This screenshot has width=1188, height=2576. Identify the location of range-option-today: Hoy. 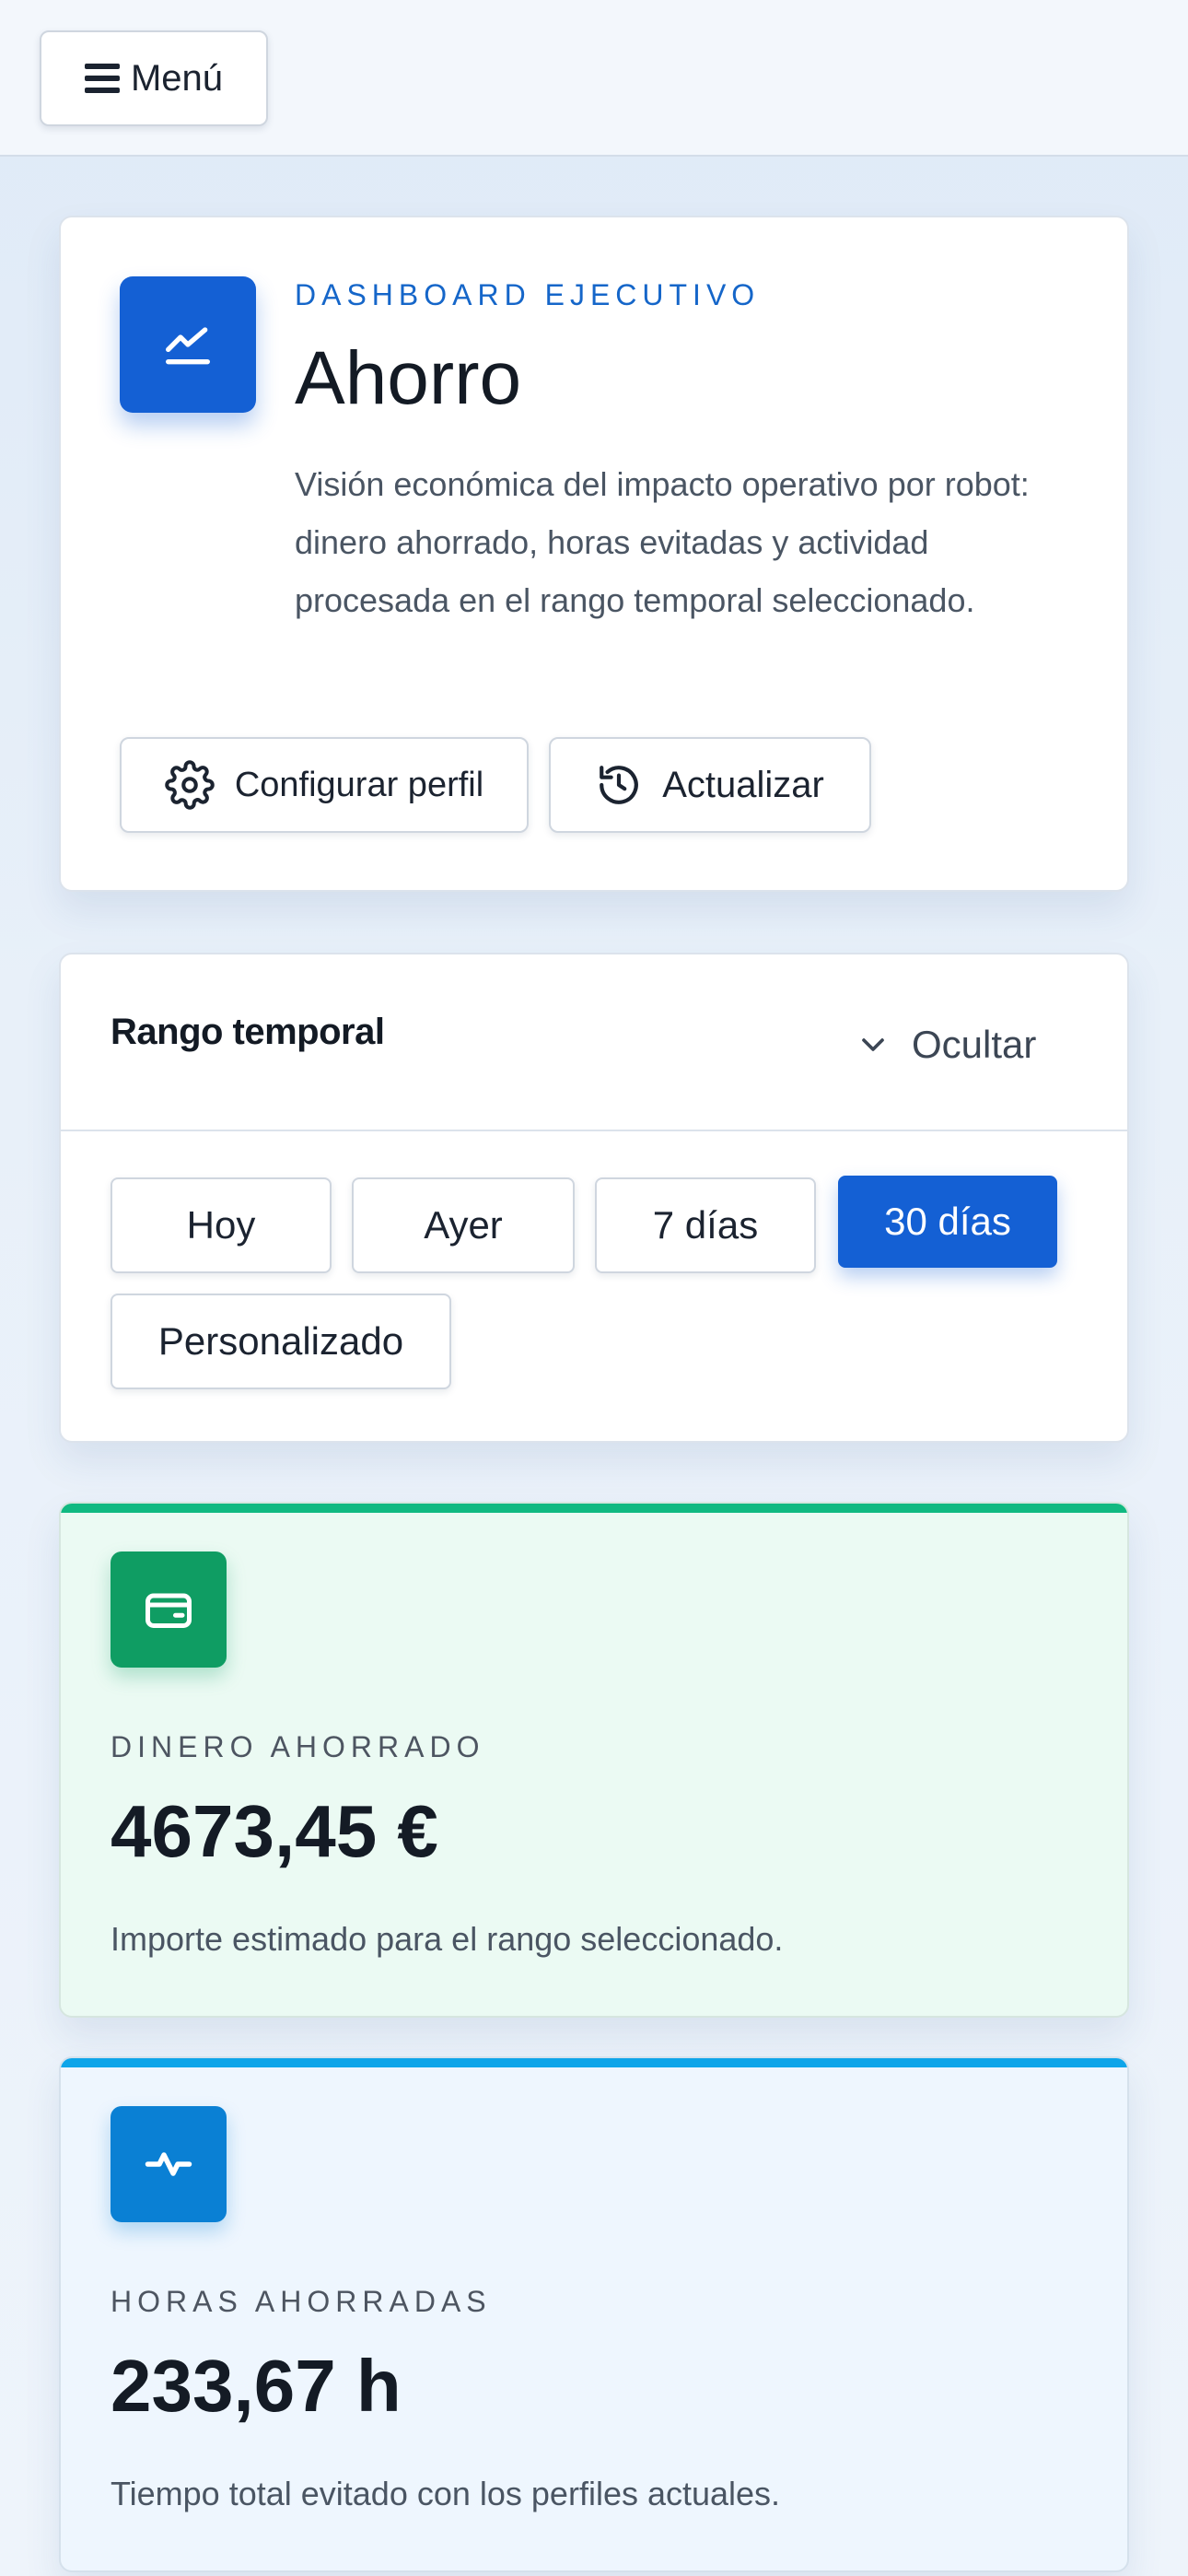
(221, 1225).